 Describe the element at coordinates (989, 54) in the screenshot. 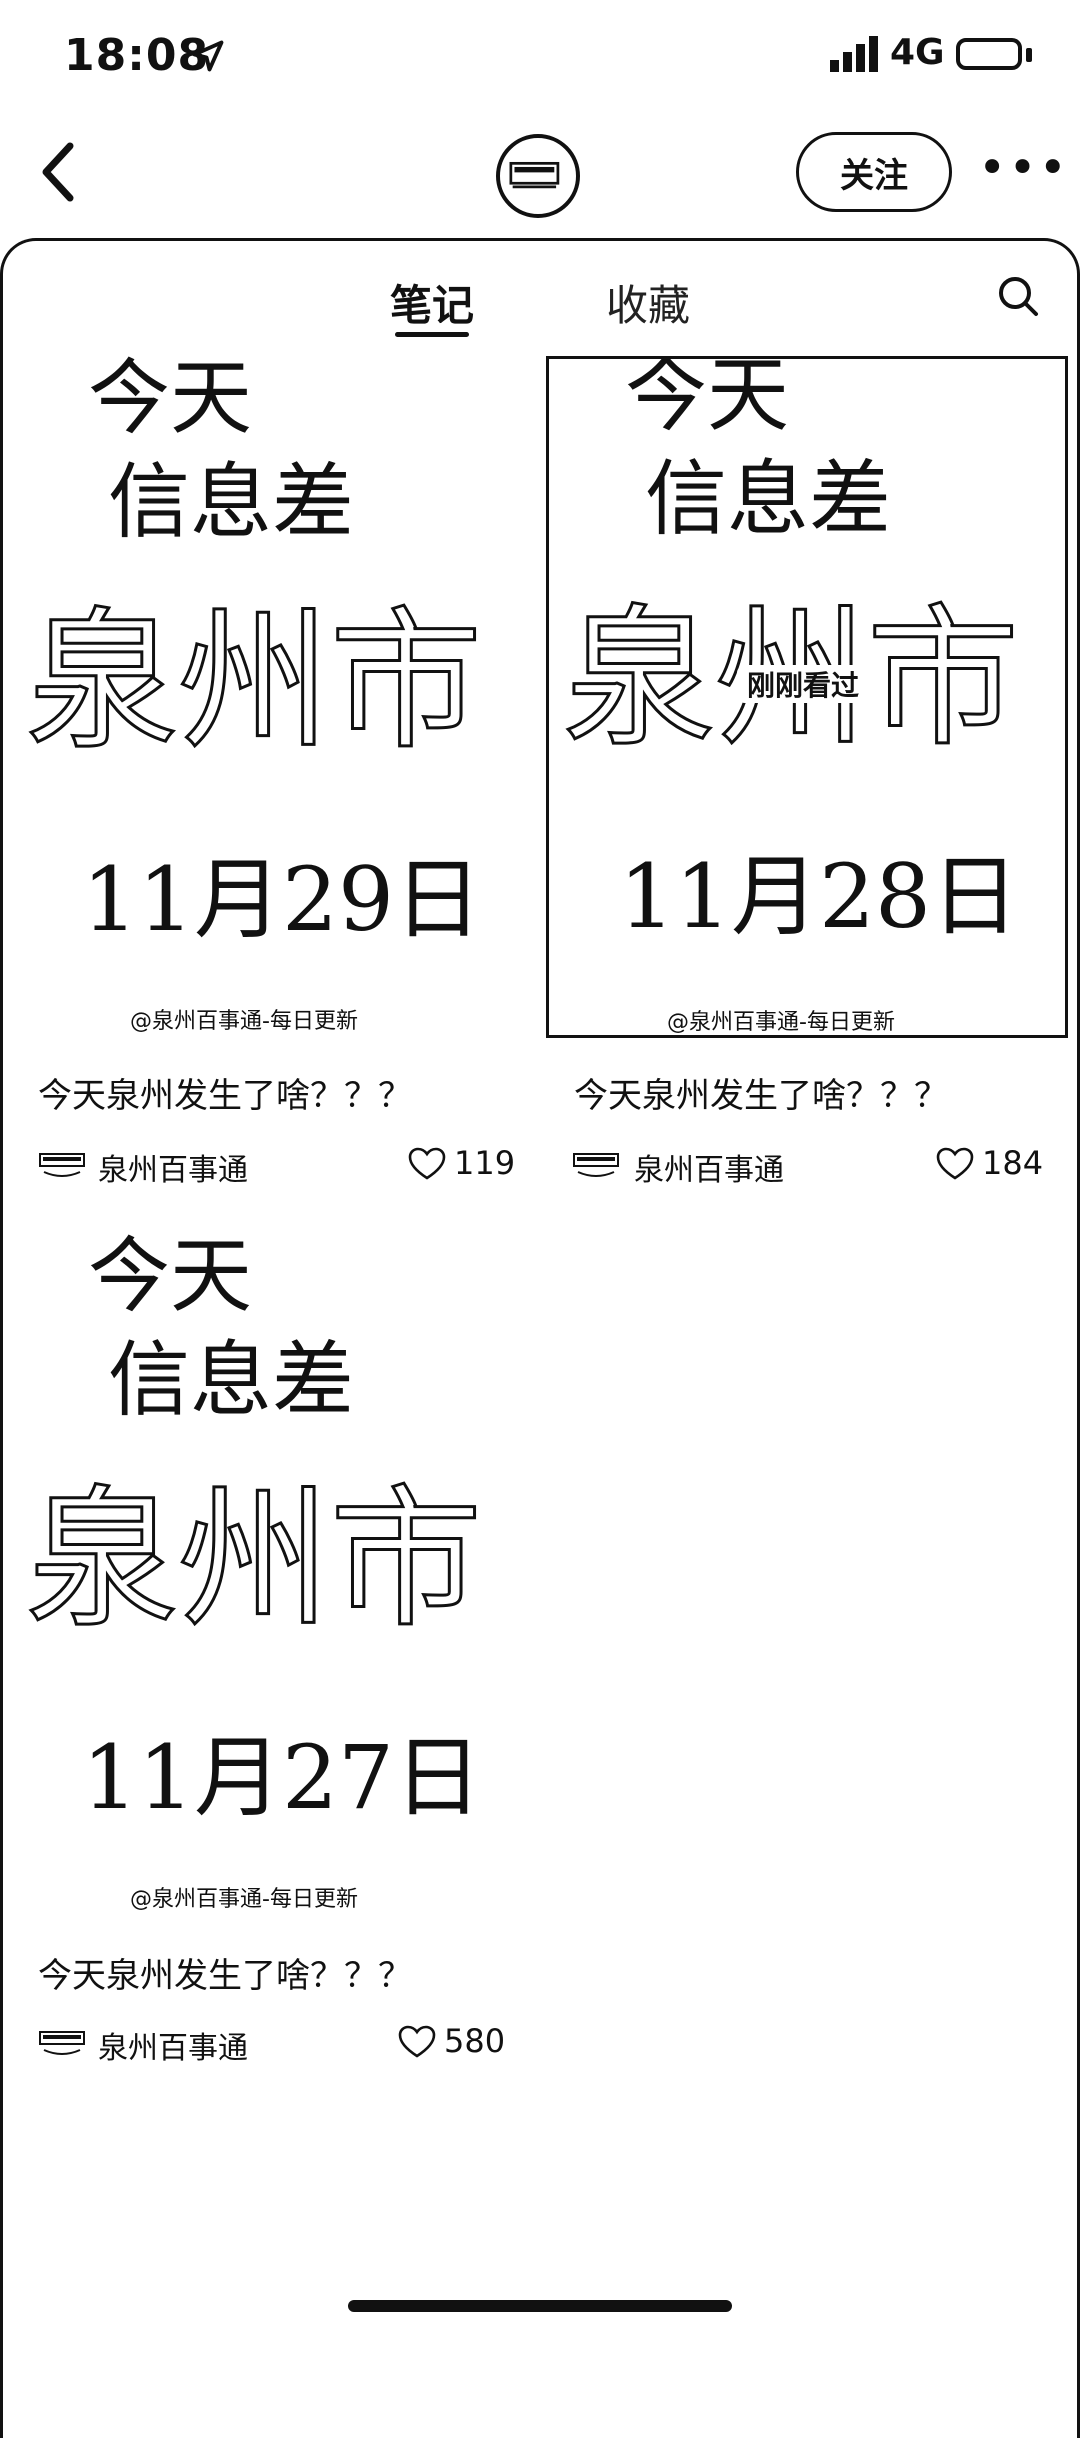

I see `battery-icon` at that location.